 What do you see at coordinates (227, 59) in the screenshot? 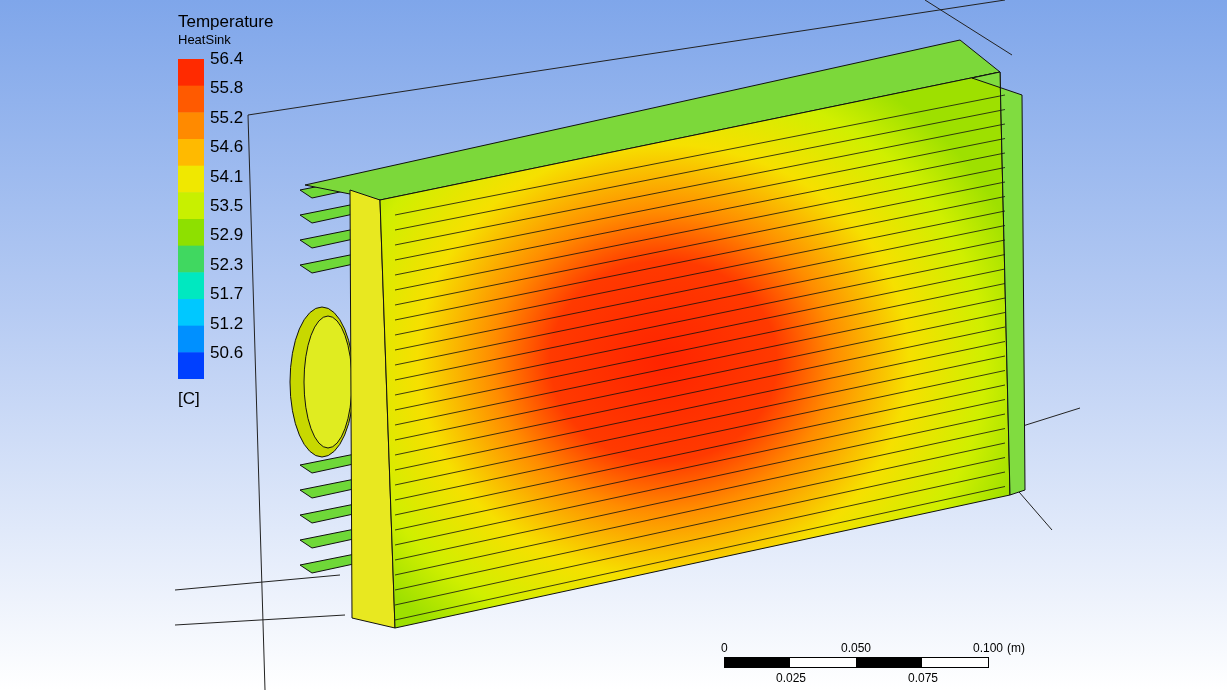
I see `legend-value: 56.4` at bounding box center [227, 59].